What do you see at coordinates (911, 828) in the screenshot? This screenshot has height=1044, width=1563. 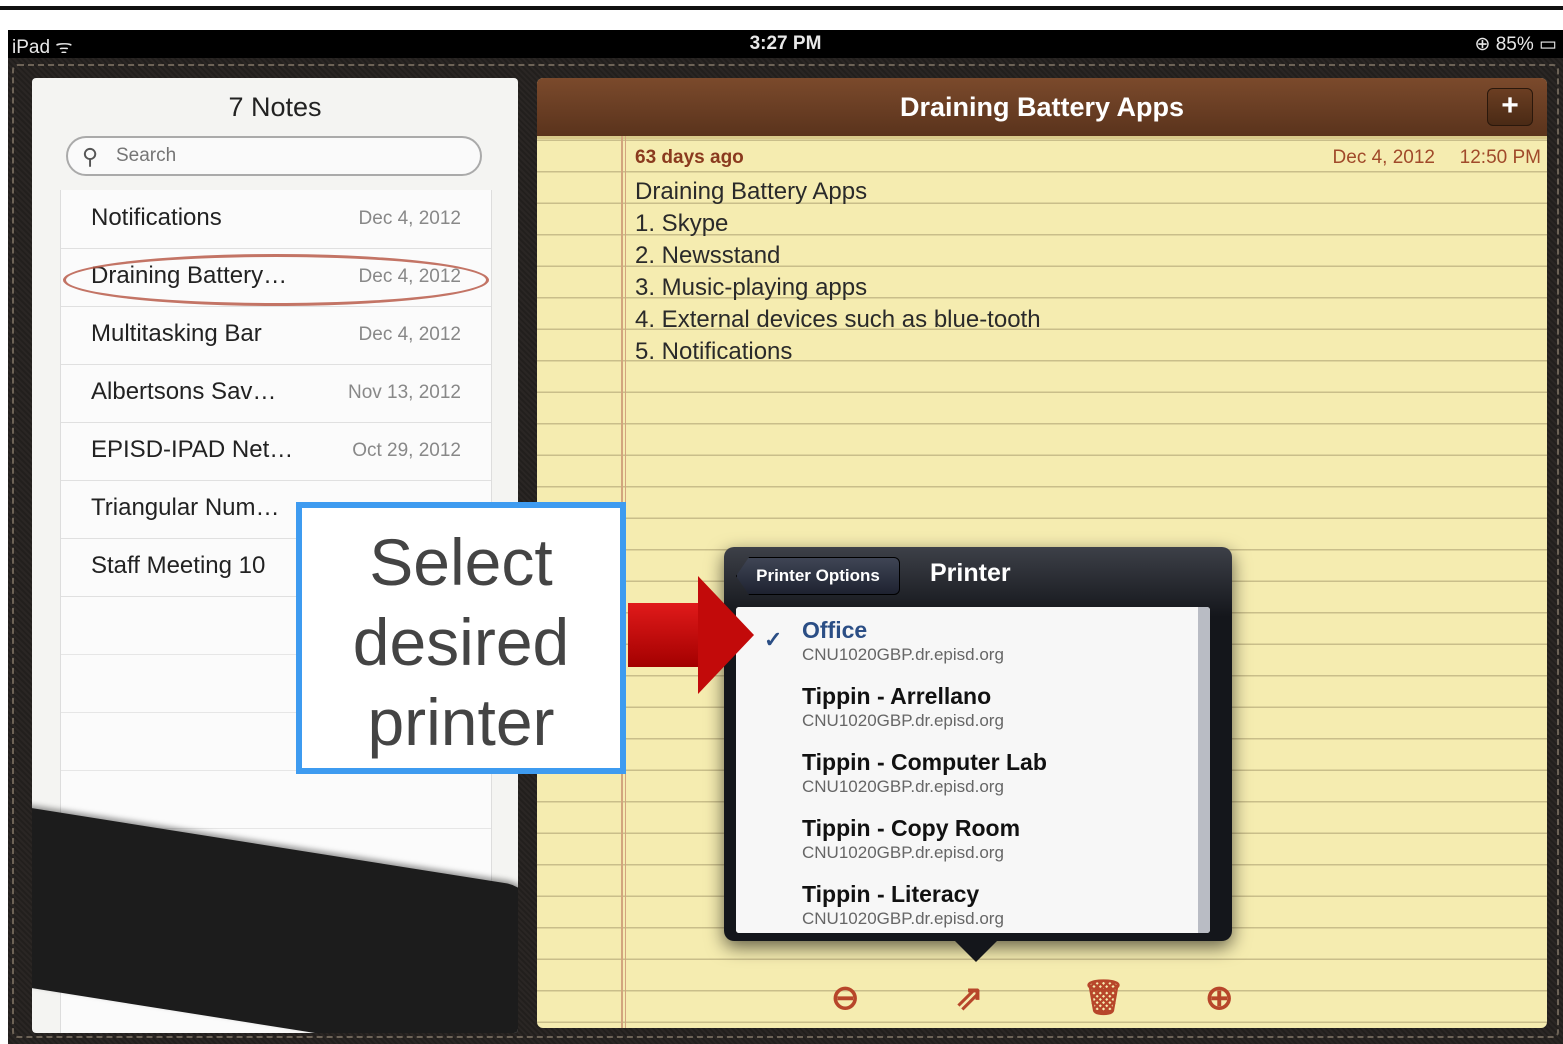 I see `printer-name: Tippin - Copy Room` at bounding box center [911, 828].